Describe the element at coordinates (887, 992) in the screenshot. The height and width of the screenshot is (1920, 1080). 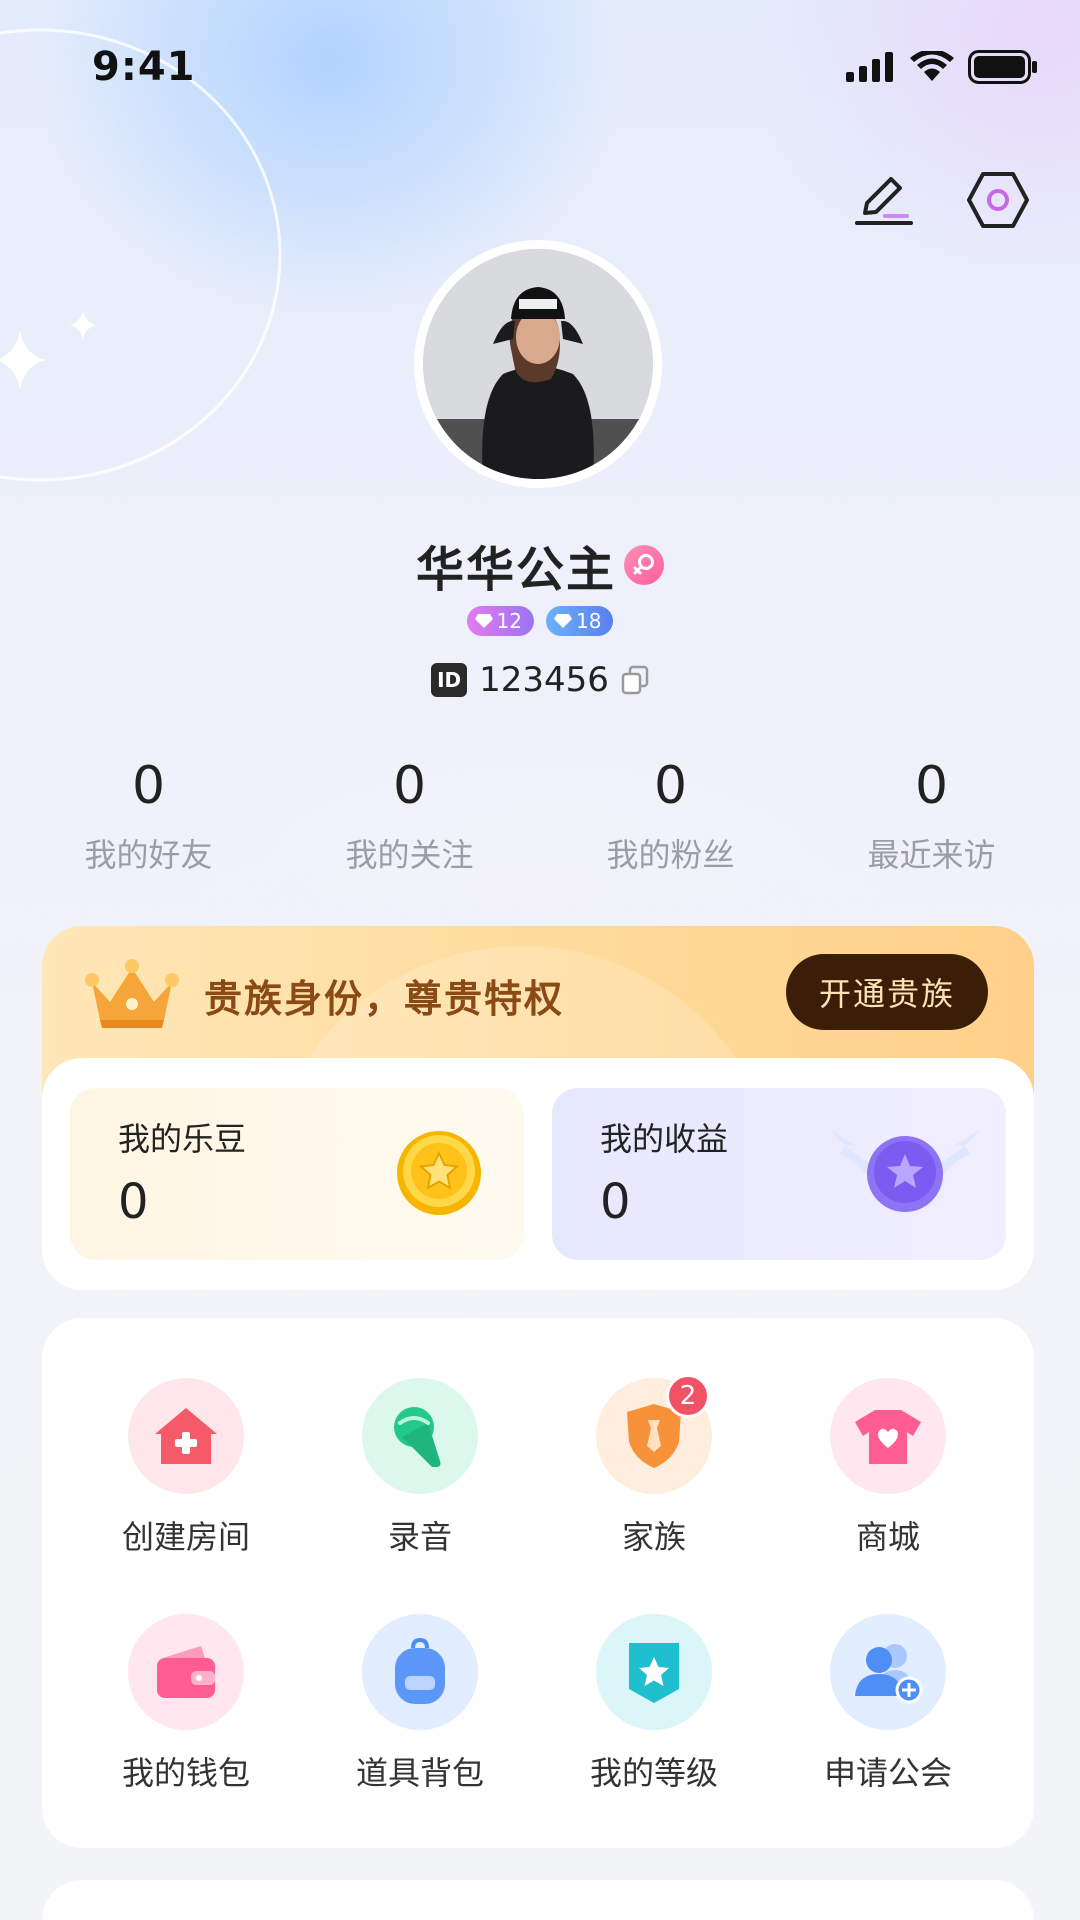
I see `activate-noble-button: 开通贵族` at that location.